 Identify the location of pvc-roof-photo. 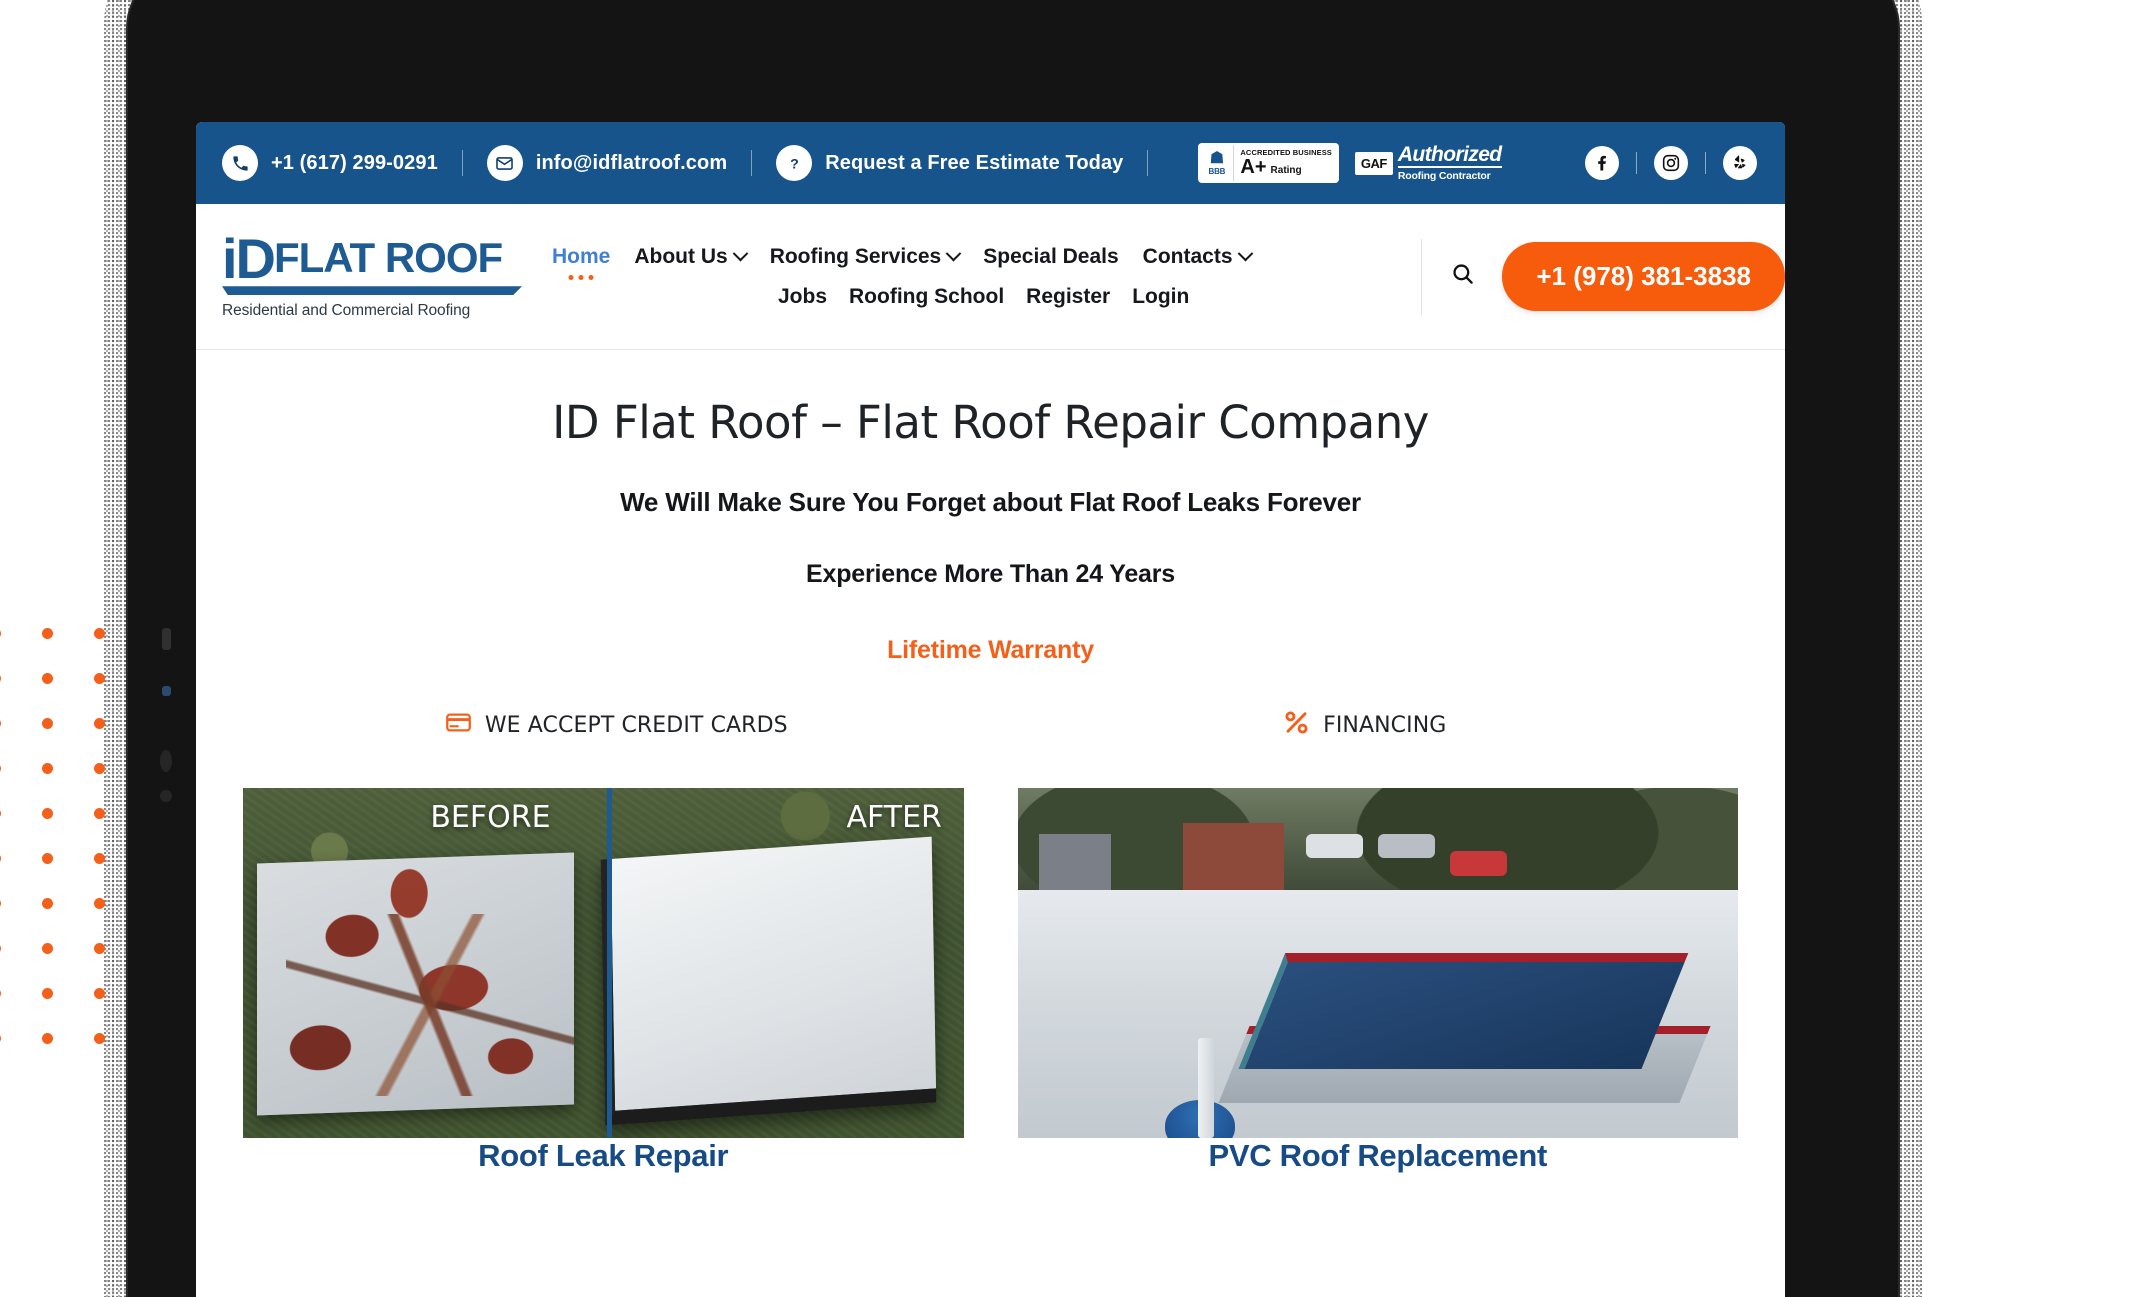
(1377, 963).